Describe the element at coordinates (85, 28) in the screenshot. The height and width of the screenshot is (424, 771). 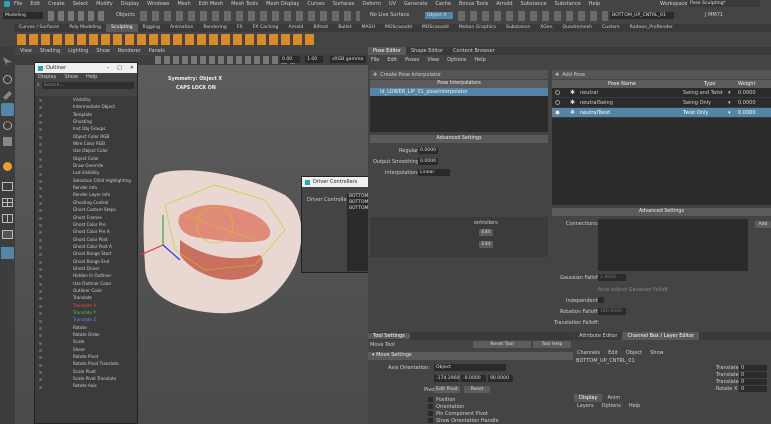
I see `shelf-tab-1: Poly Modeling` at that location.